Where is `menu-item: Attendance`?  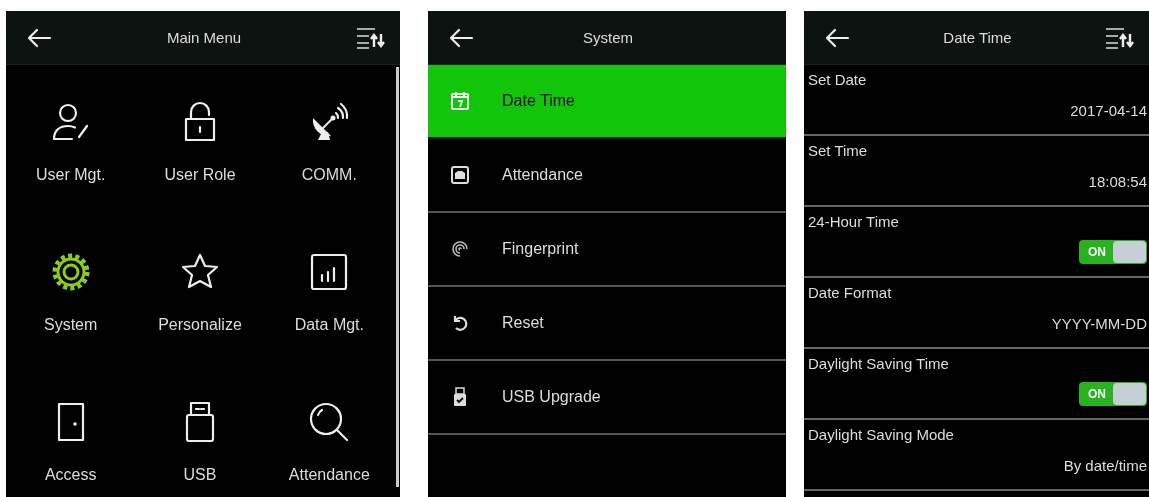
menu-item: Attendance is located at coordinates (607, 176).